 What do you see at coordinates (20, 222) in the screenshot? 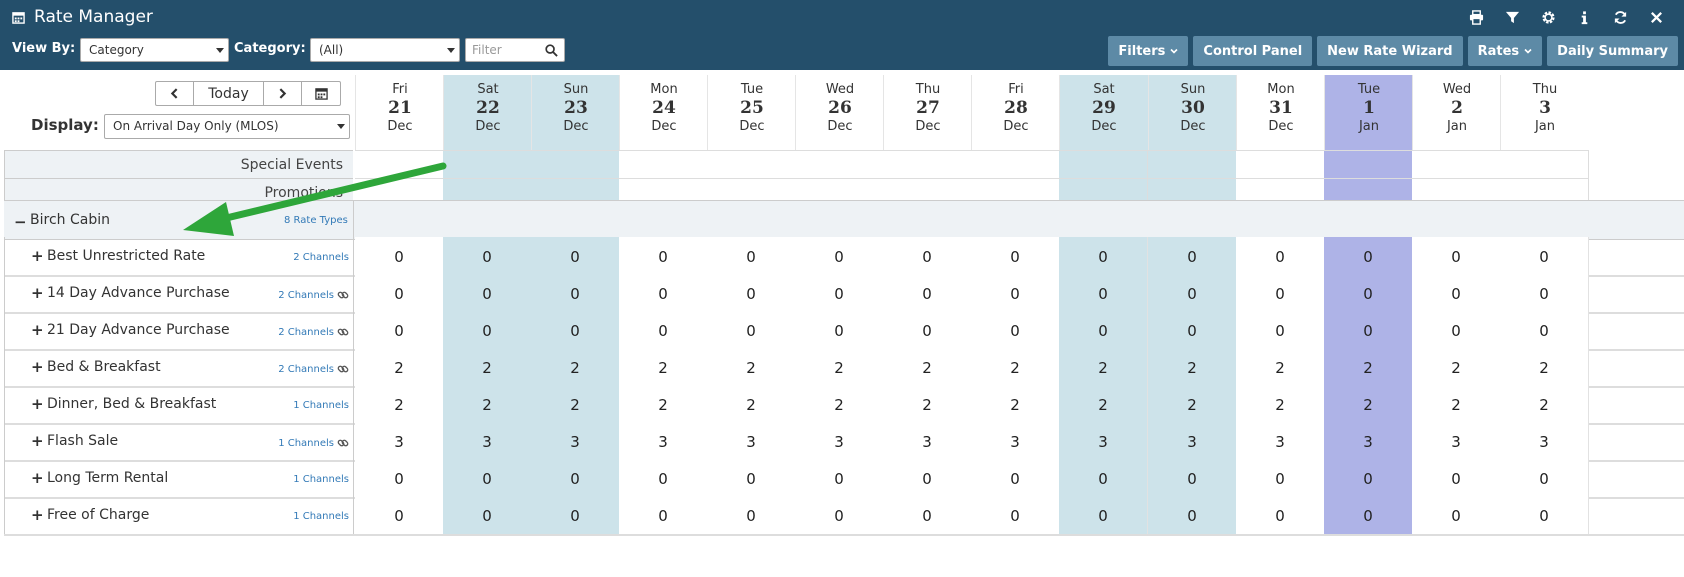
I see `collapse-icon: −` at bounding box center [20, 222].